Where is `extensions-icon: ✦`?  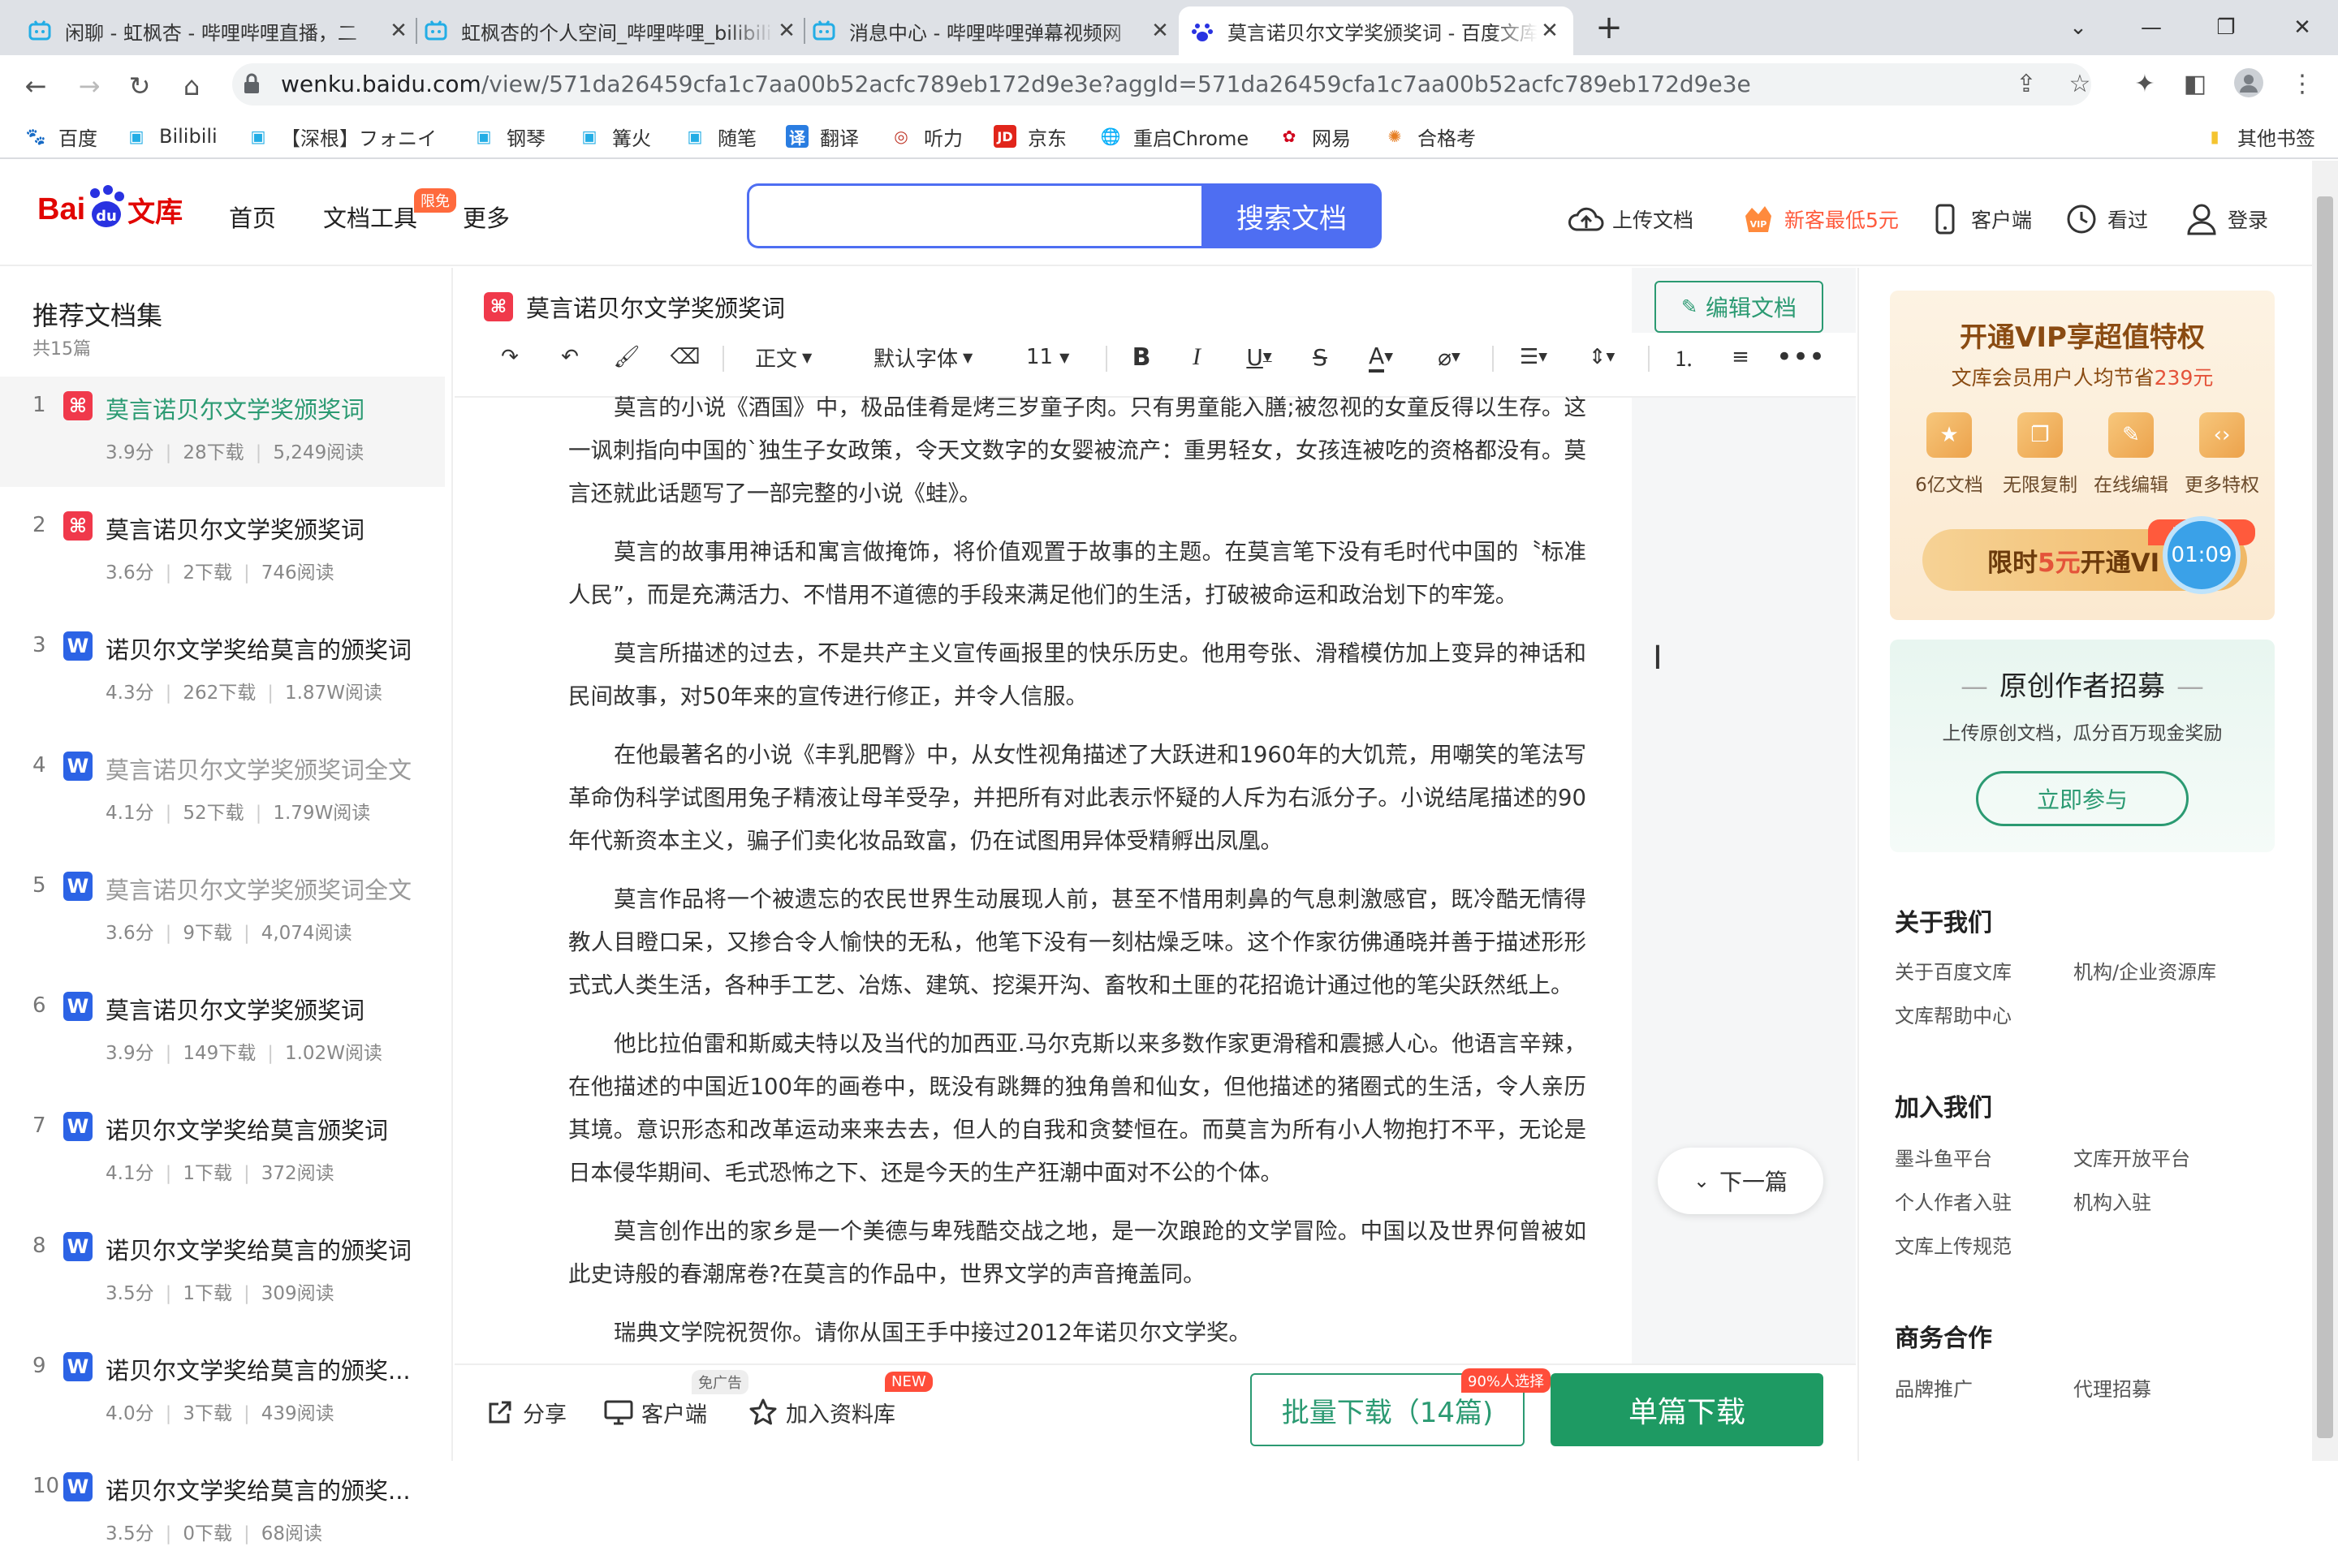
extensions-icon: ✦ is located at coordinates (2145, 84).